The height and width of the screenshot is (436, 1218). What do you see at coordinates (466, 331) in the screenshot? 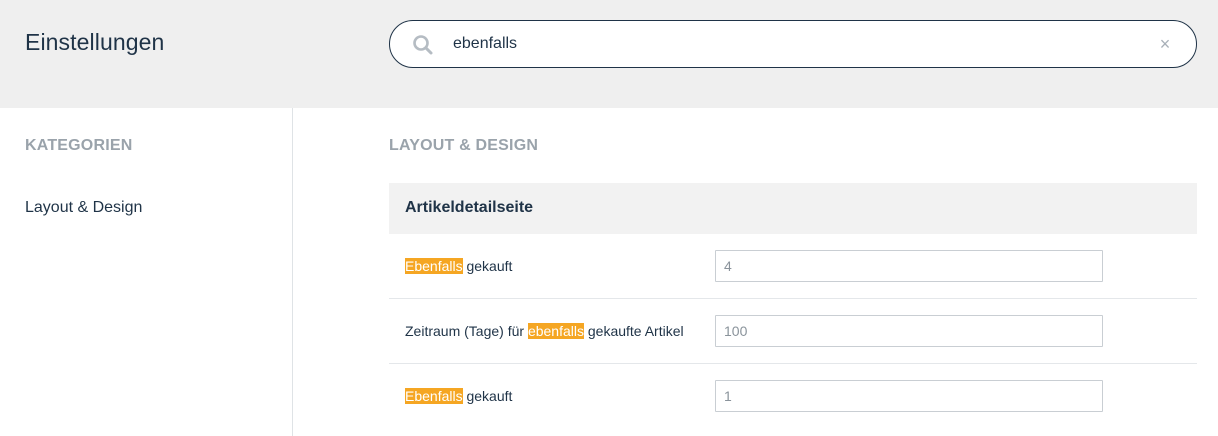
I see `label-prefix: Zeitraum (Tage) für` at bounding box center [466, 331].